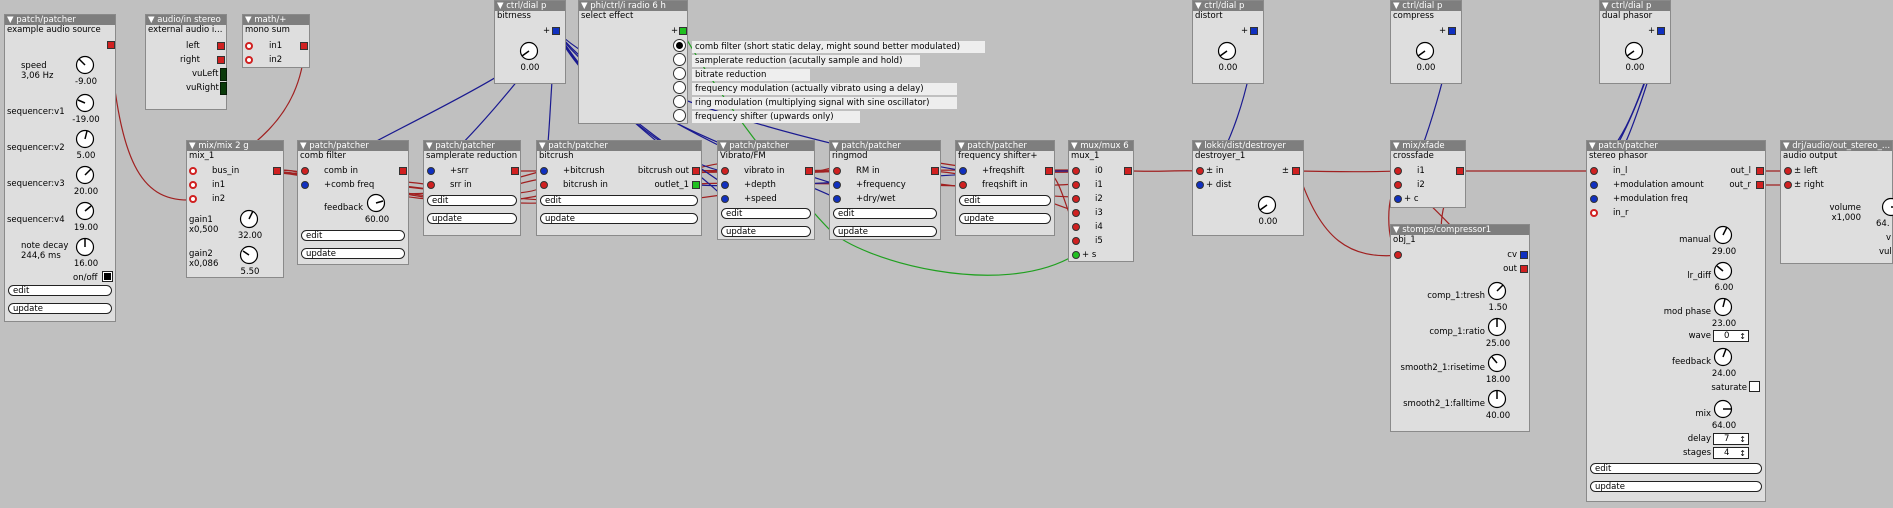  I want to click on volume-dial, so click(1887, 207).